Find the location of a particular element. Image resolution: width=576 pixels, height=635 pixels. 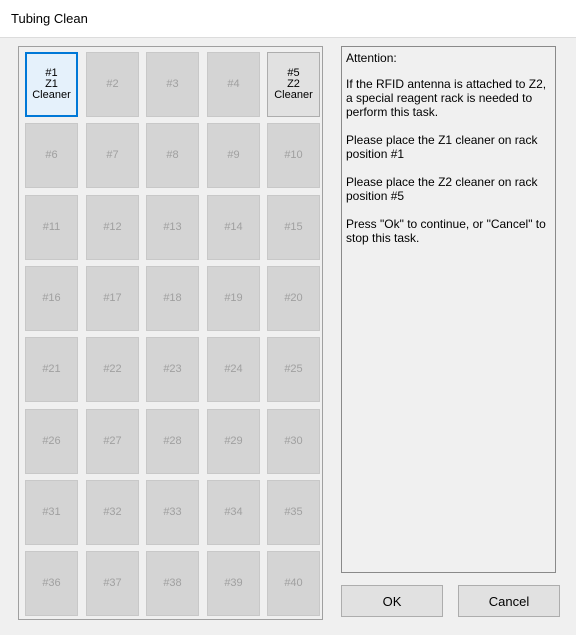

rack-slot-label-line: #33 is located at coordinates (172, 512).